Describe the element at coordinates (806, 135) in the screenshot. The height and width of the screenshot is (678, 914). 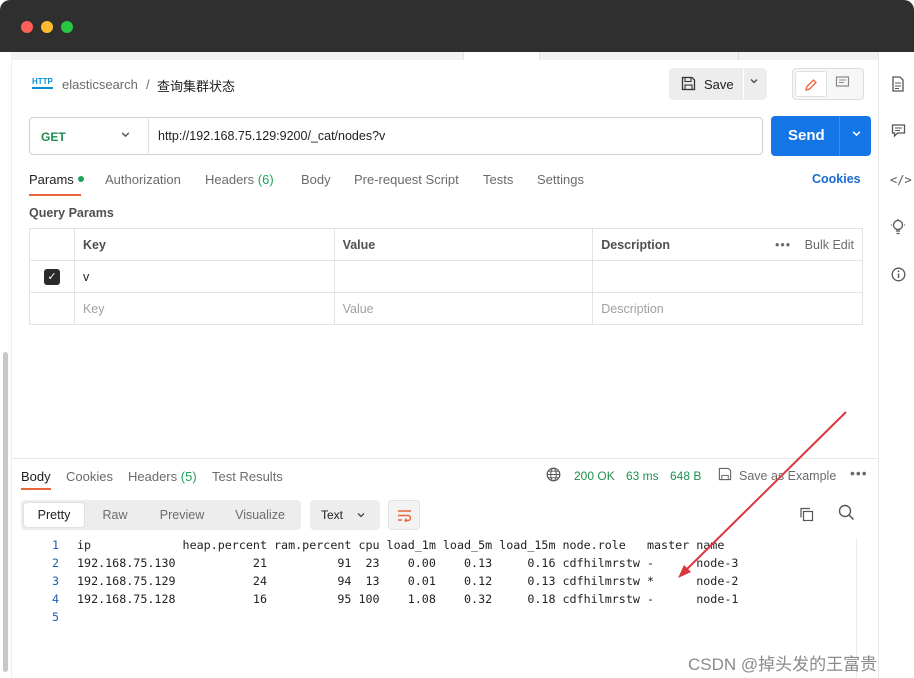
I see `send-button-label: Send` at that location.